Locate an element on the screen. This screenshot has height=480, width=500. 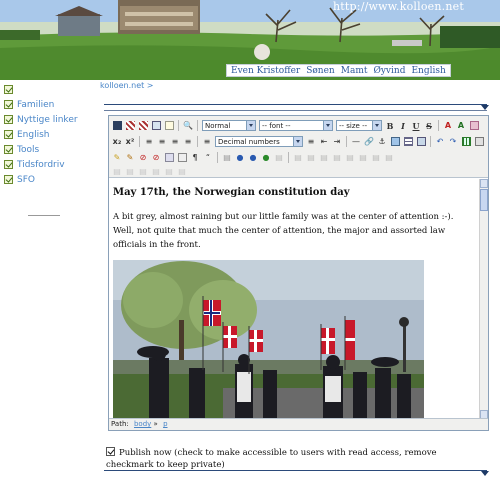
align-justify-icon: ≡ is located at coordinates (188, 142).